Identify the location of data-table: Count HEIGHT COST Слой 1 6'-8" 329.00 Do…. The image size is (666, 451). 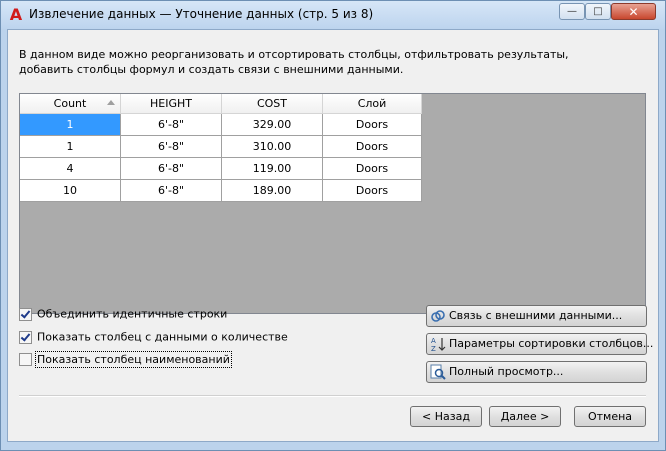
(221, 148).